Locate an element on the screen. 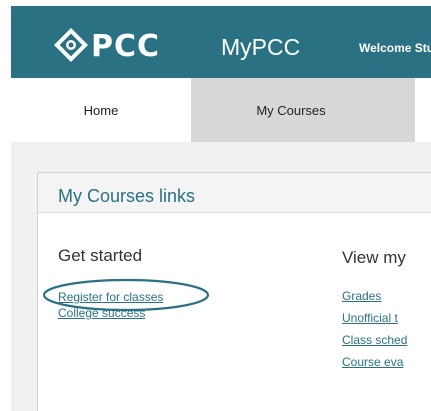 This screenshot has height=411, width=431. card-title: My Courses links is located at coordinates (127, 196).